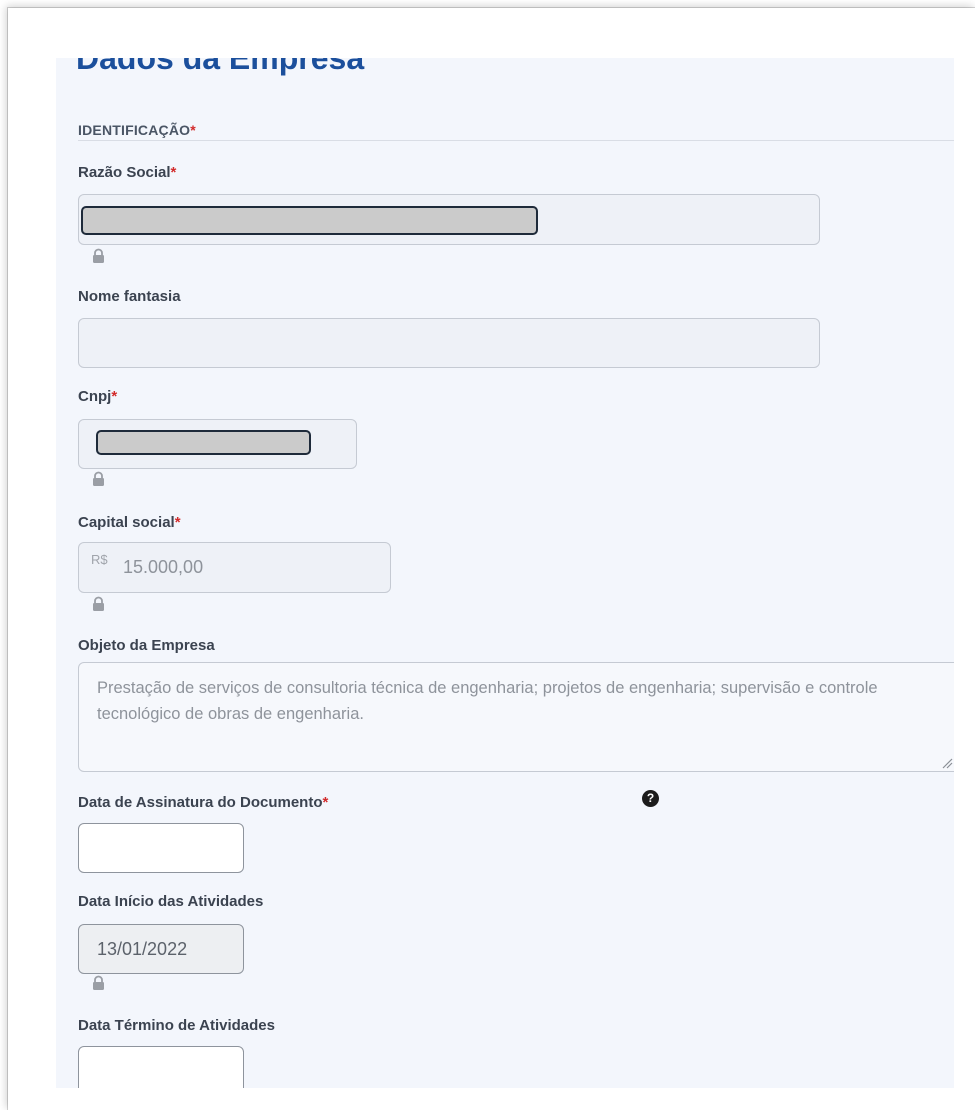 The image size is (975, 1110). Describe the element at coordinates (129, 522) in the screenshot. I see `capital-social-label: Capital social*` at that location.